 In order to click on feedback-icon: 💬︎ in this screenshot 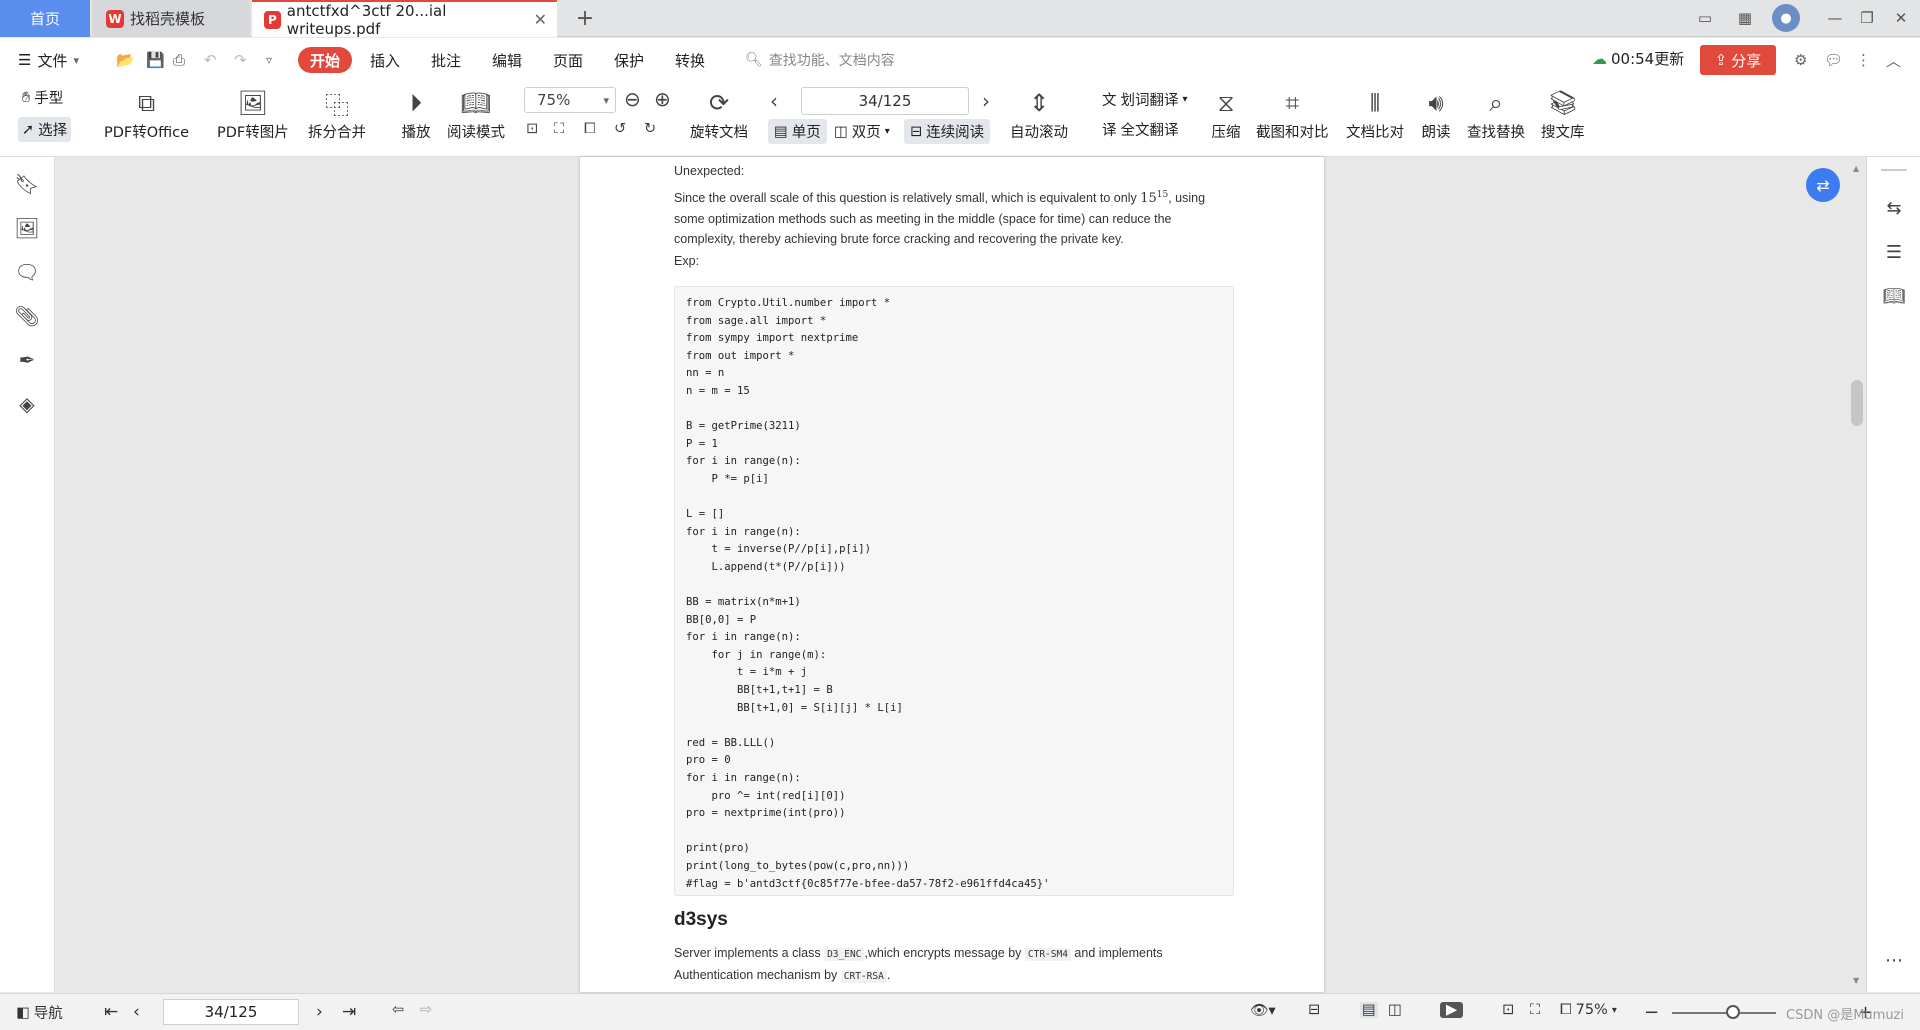, I will do `click(1833, 60)`.